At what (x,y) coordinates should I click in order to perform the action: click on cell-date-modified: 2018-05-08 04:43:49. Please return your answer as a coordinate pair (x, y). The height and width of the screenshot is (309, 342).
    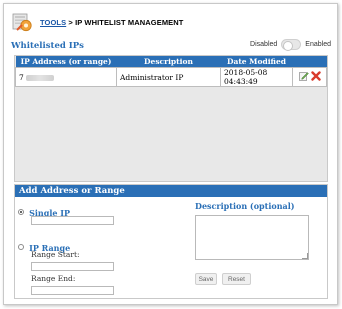
    Looking at the image, I should click on (256, 77).